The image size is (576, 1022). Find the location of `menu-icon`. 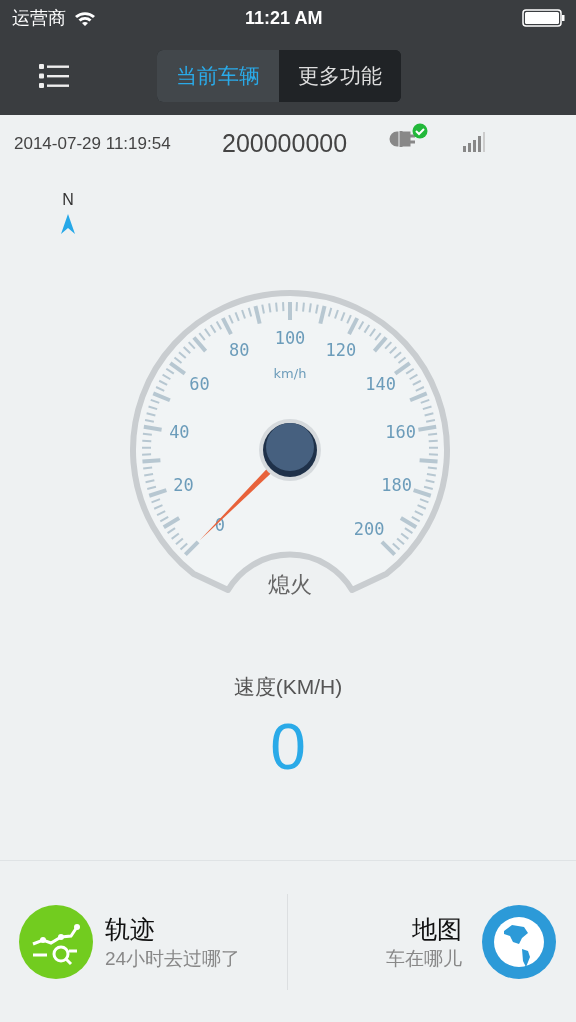

menu-icon is located at coordinates (54, 76).